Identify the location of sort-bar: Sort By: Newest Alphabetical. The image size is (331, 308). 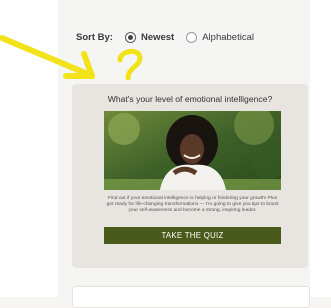
(171, 37).